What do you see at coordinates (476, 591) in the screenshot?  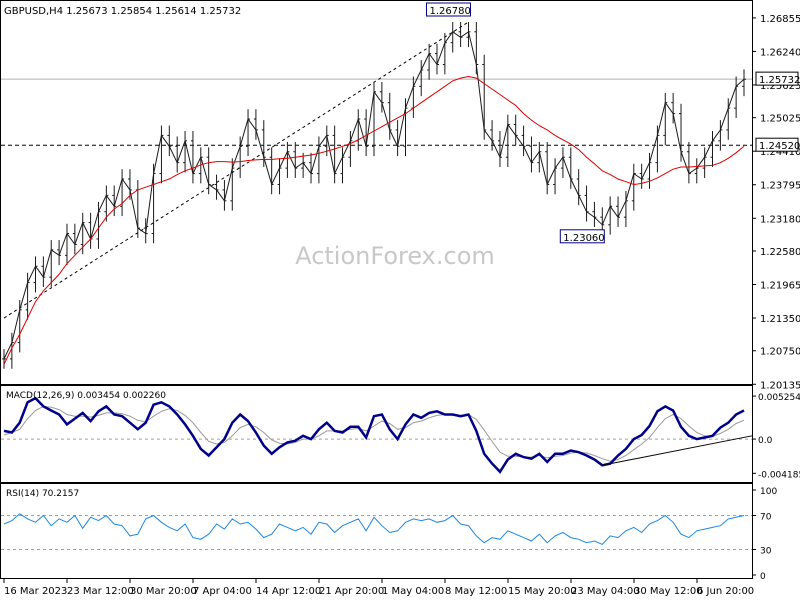 I see `x-tick-label: 8 May 12:00` at bounding box center [476, 591].